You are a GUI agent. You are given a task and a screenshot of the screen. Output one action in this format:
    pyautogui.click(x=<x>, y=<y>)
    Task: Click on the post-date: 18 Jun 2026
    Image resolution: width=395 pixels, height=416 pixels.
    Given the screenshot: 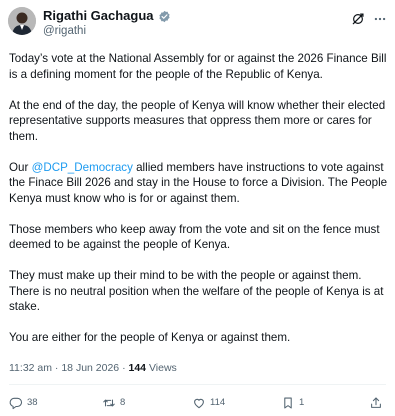 What is the action you would take?
    pyautogui.click(x=90, y=368)
    